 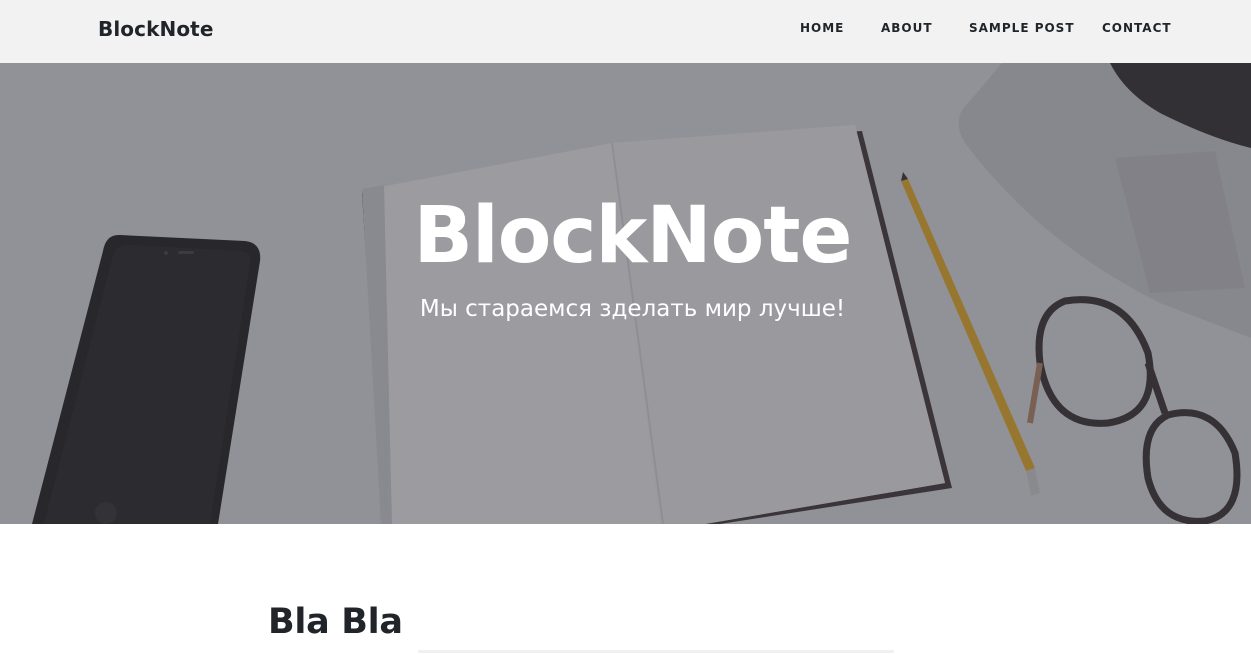 What do you see at coordinates (335, 622) in the screenshot?
I see `post-title: Bla Bla` at bounding box center [335, 622].